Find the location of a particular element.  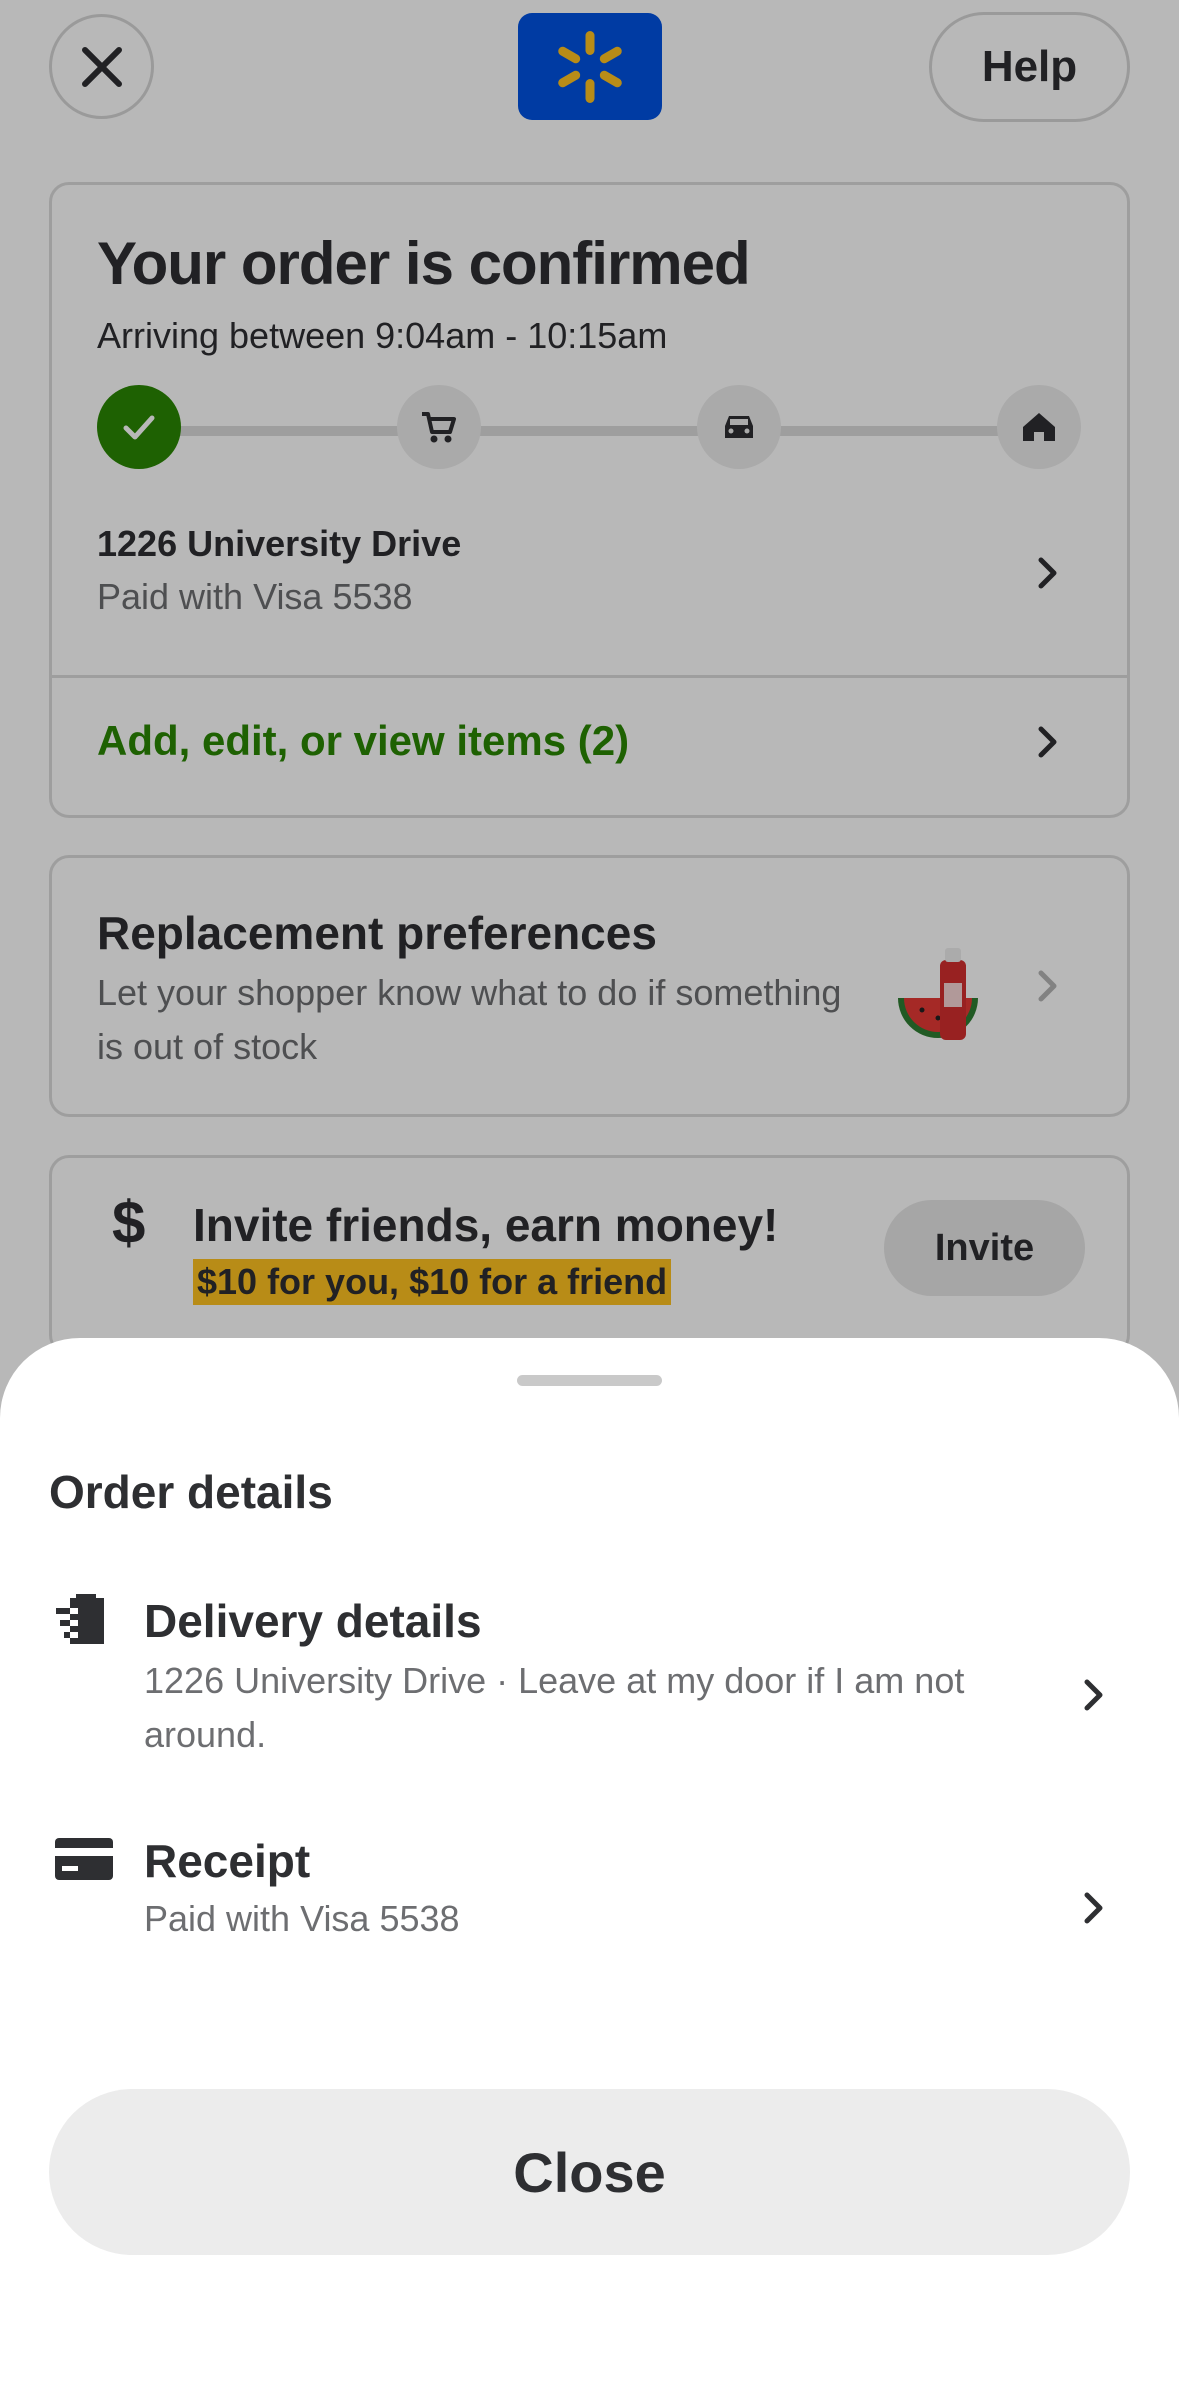

close-button: Close is located at coordinates (589, 2172).